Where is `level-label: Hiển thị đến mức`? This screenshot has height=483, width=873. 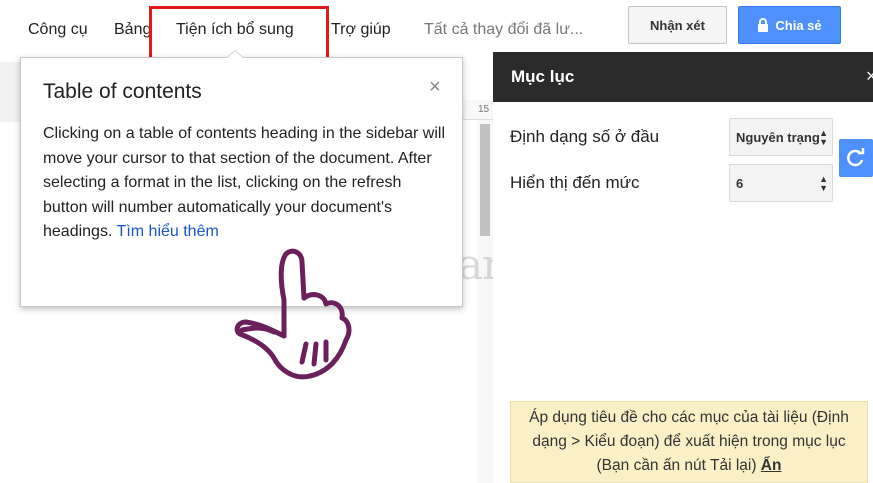
level-label: Hiển thị đến mức is located at coordinates (575, 182).